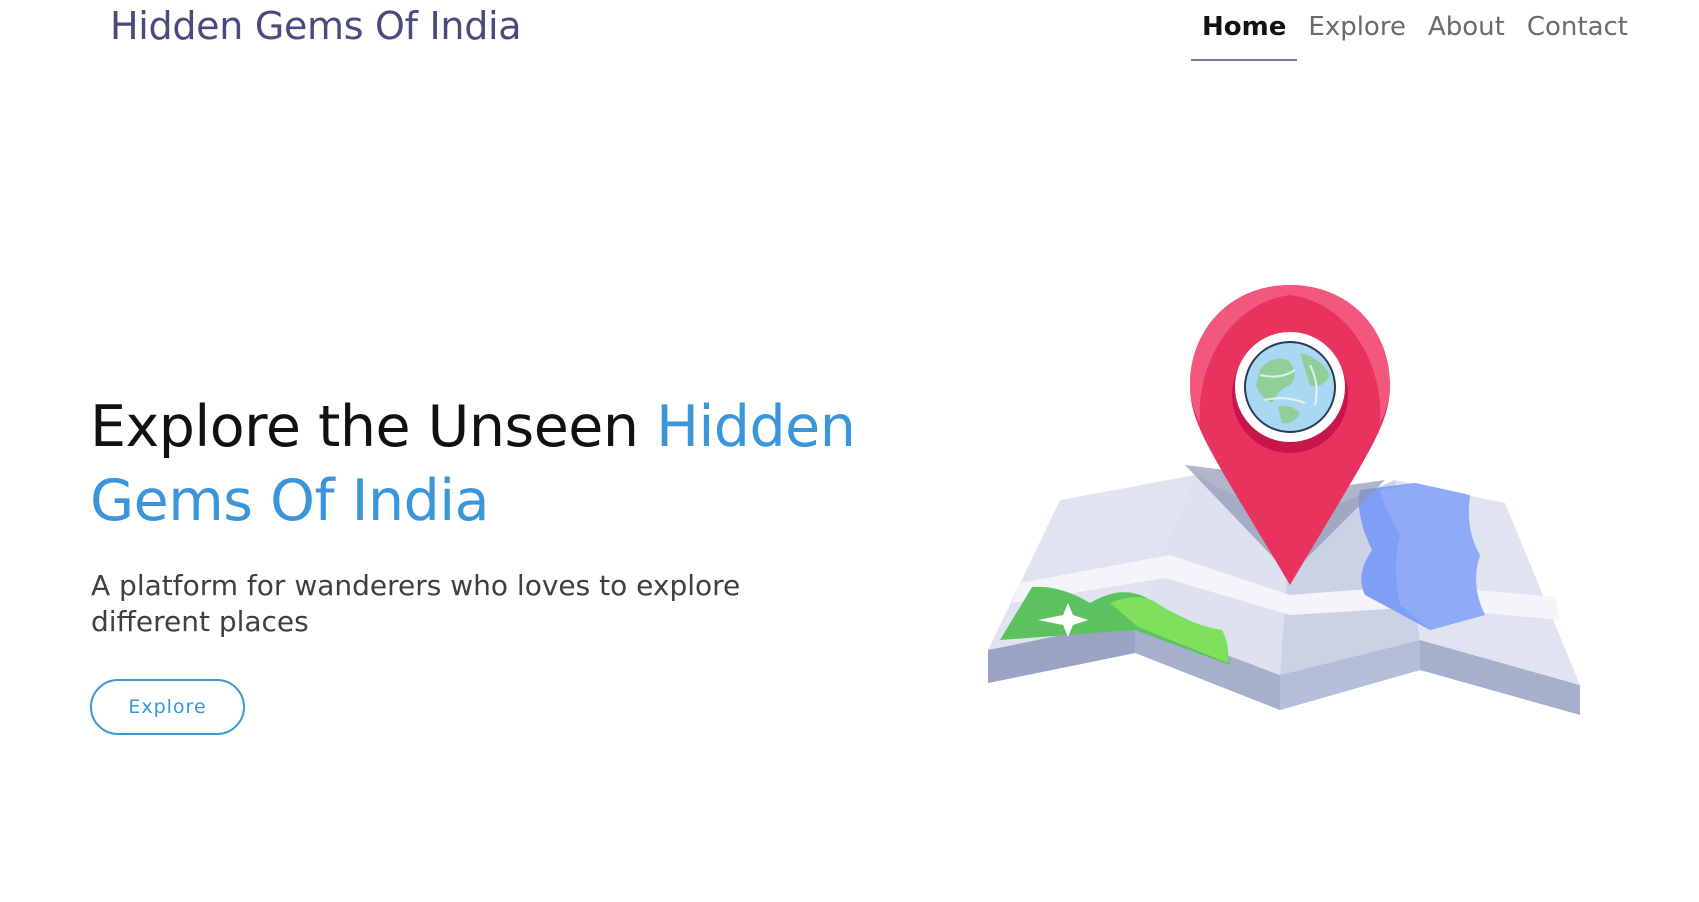  I want to click on nav-contact: Contact, so click(1577, 29).